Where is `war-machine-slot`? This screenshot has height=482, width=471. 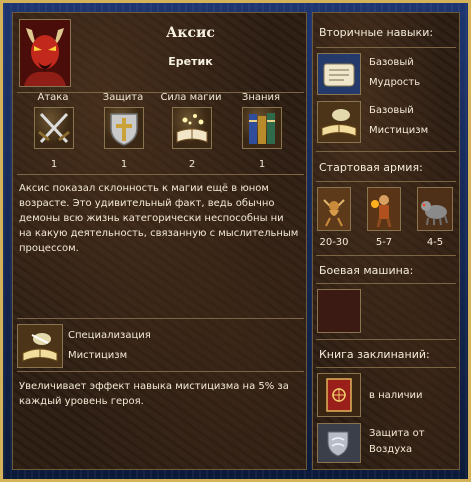 war-machine-slot is located at coordinates (339, 311).